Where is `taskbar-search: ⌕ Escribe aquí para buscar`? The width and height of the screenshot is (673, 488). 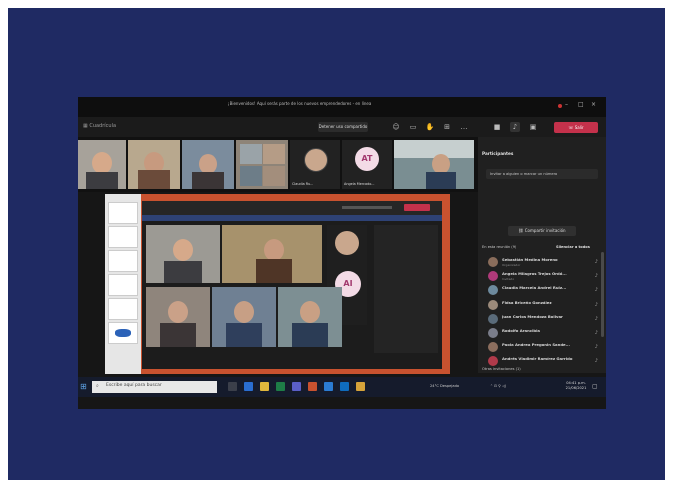 taskbar-search: ⌕ Escribe aquí para buscar is located at coordinates (154, 387).